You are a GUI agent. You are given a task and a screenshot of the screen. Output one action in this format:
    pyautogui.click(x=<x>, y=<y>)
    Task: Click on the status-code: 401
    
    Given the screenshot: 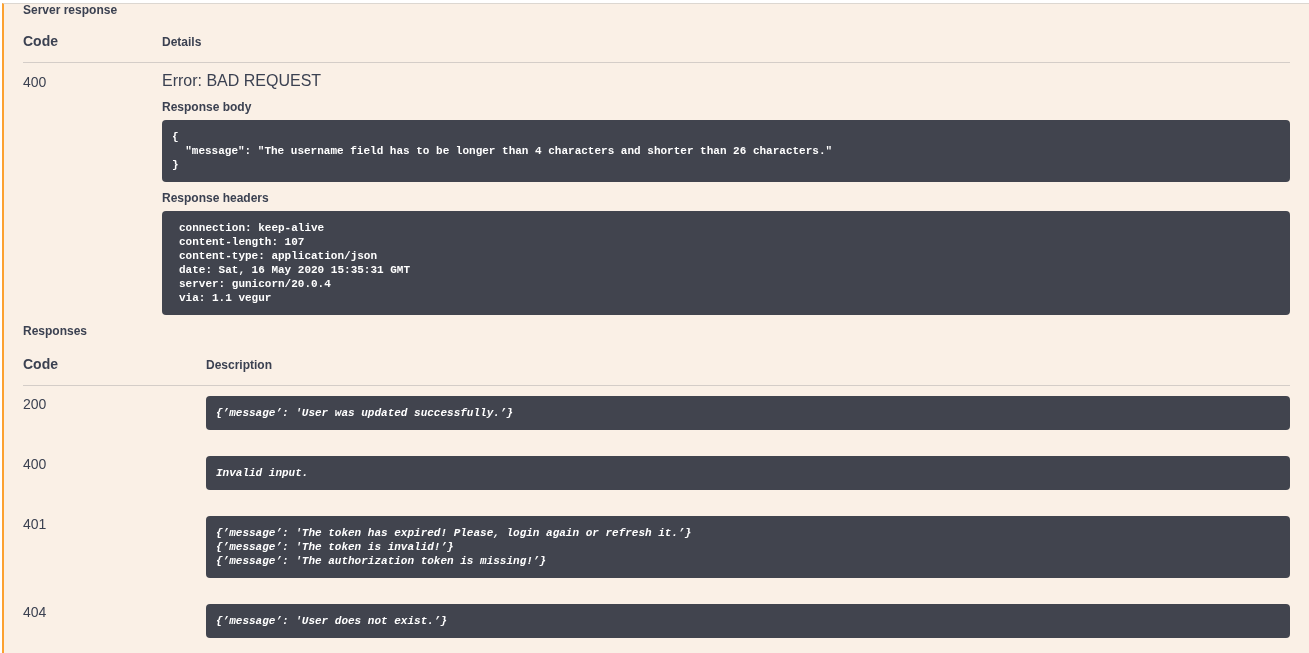 What is the action you would take?
    pyautogui.click(x=35, y=524)
    